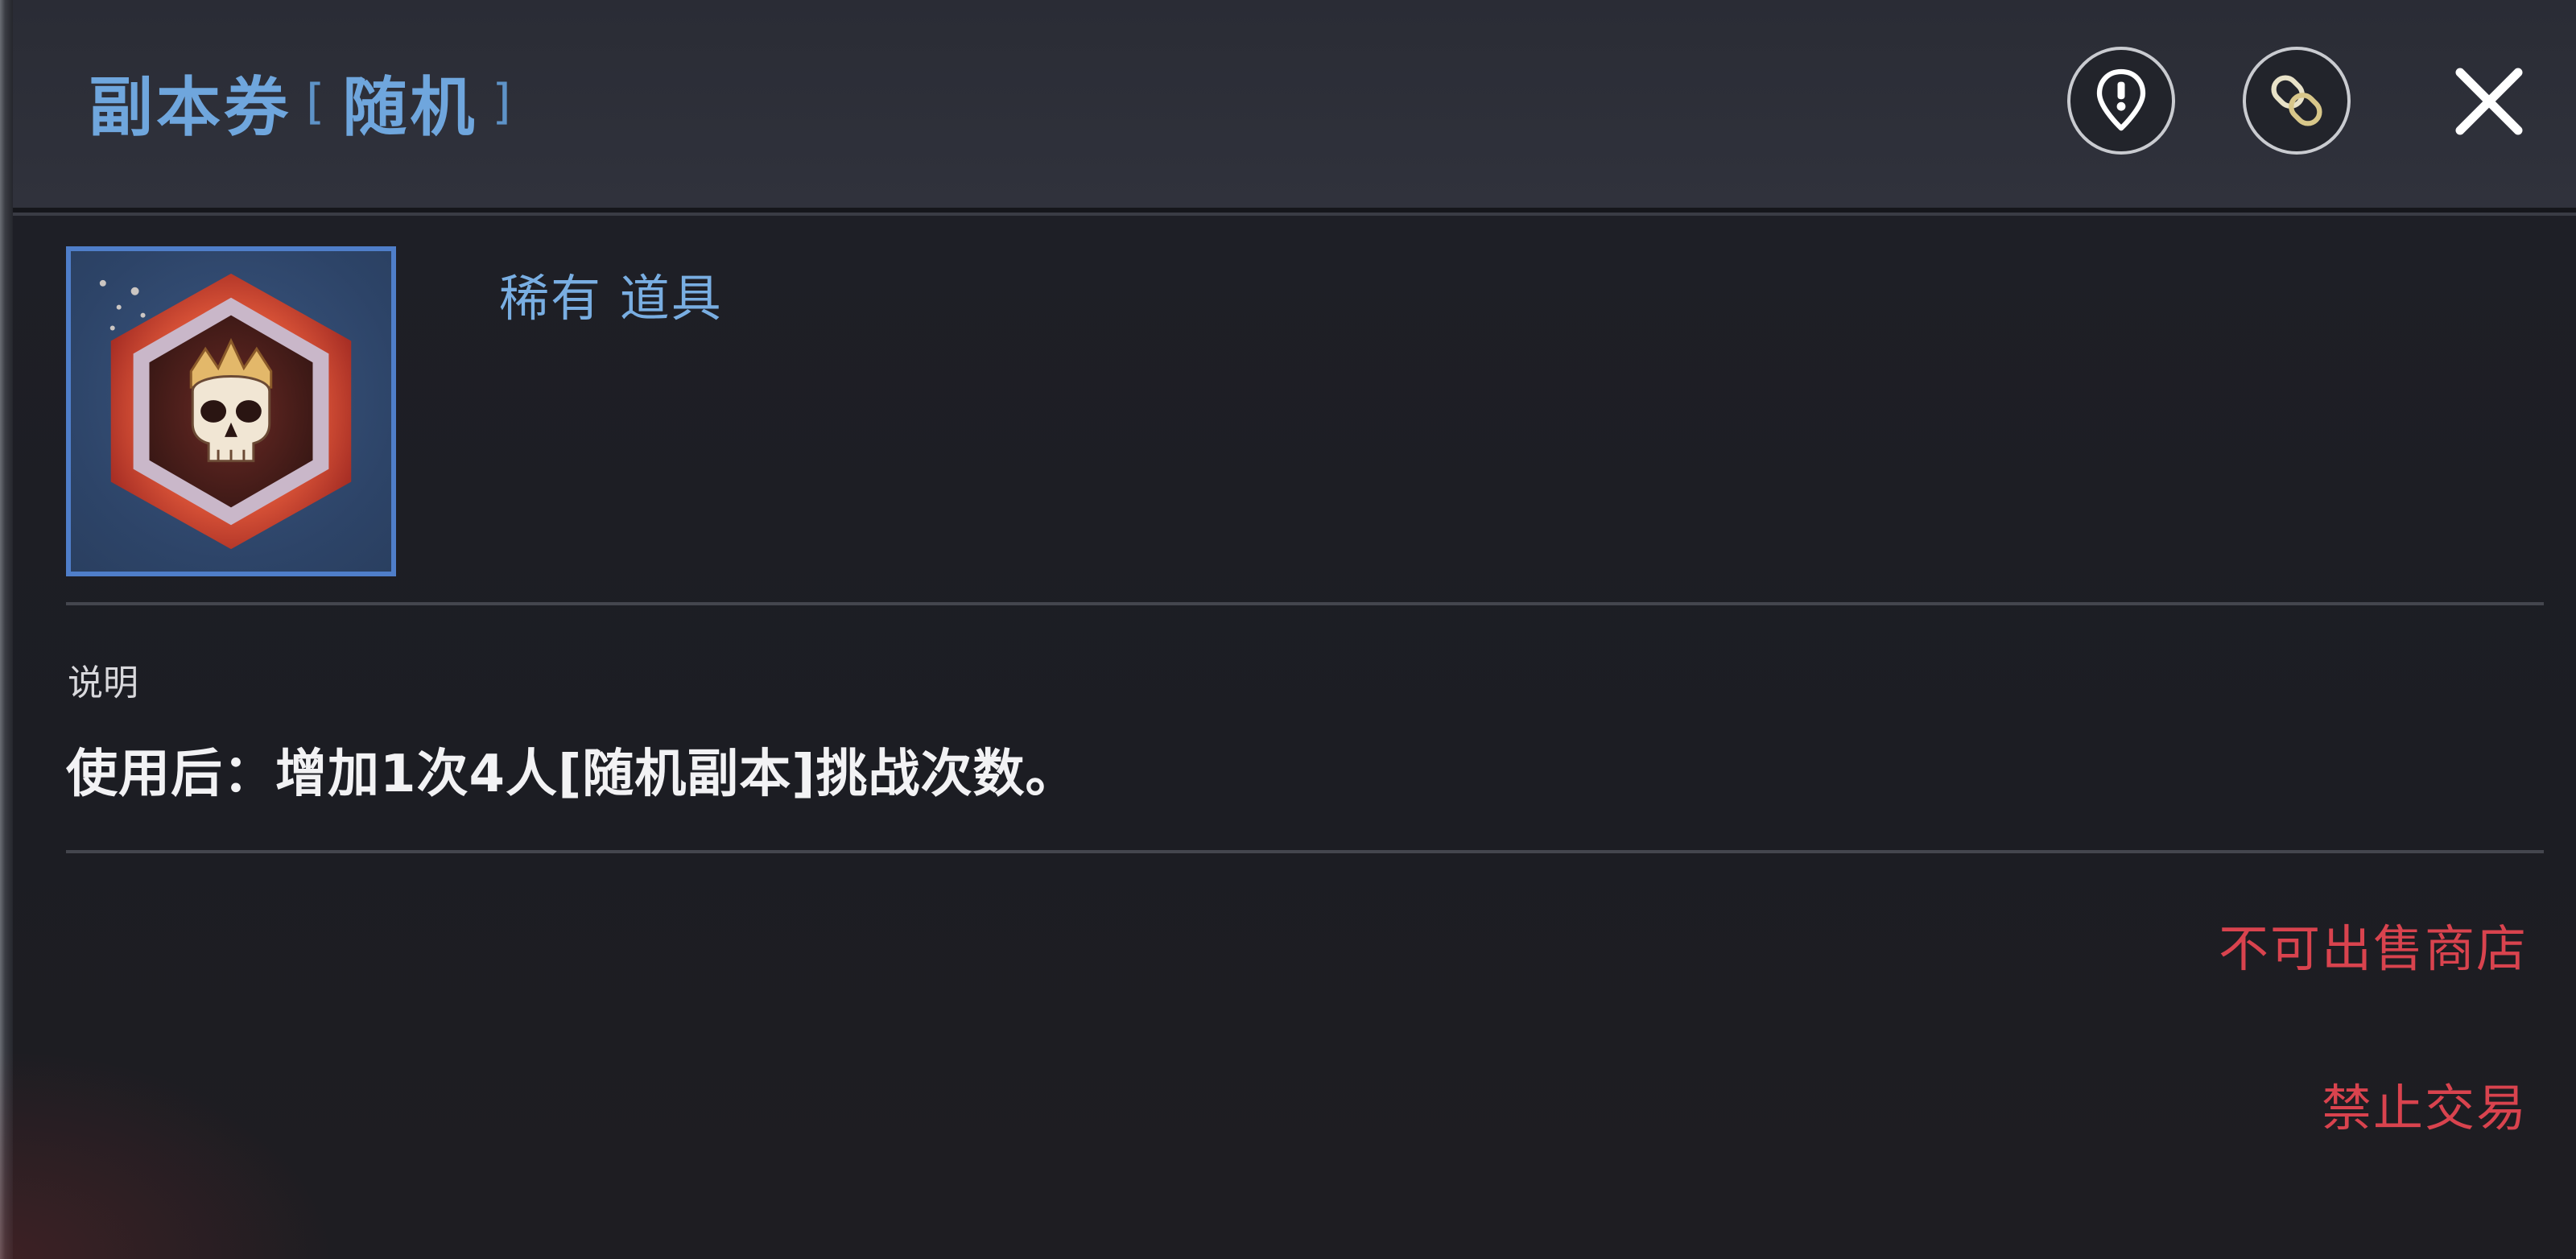 Image resolution: width=2576 pixels, height=1259 pixels. I want to click on info-pin-button, so click(2121, 101).